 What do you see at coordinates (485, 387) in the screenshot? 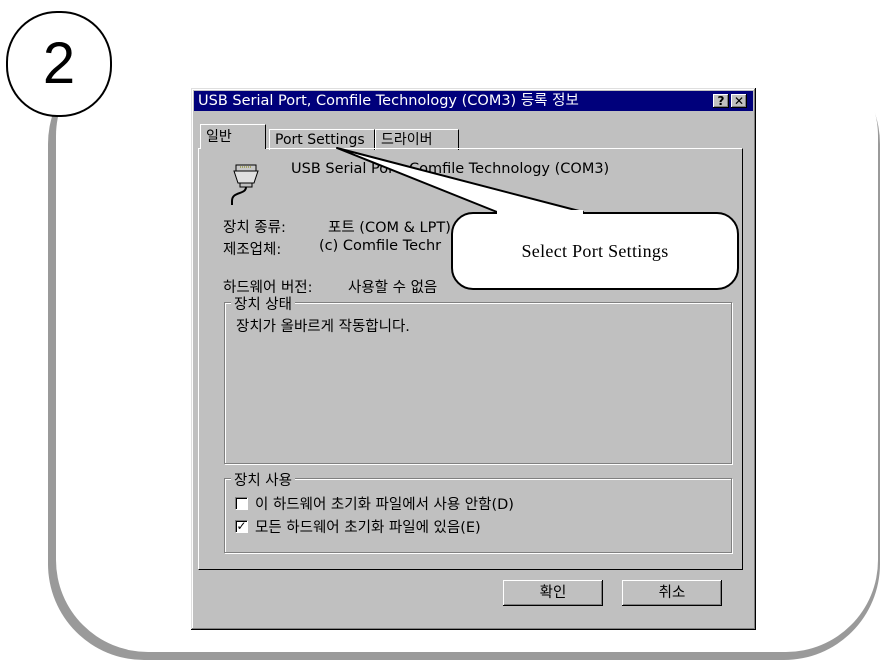
I see `device-status-box: 장치가 올바르게 작동합니다.` at bounding box center [485, 387].